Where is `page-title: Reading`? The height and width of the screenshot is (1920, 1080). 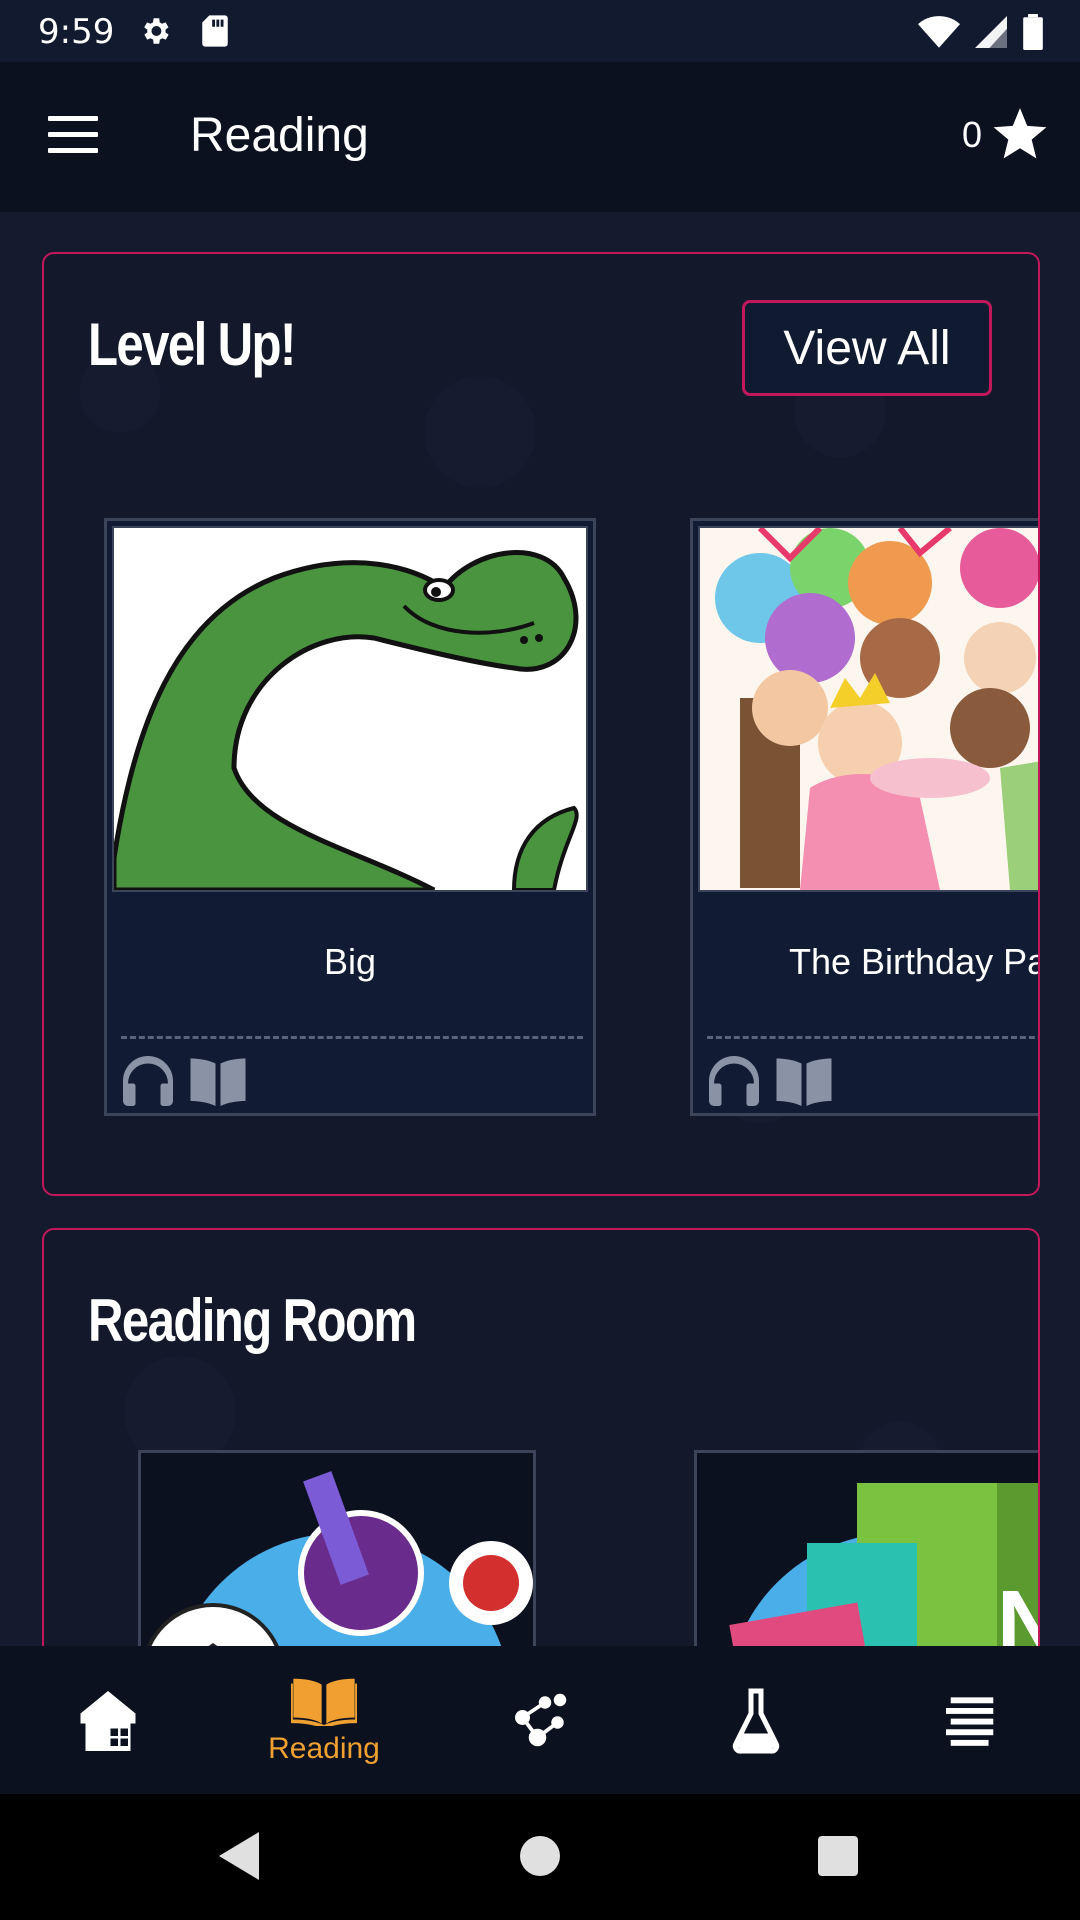 page-title: Reading is located at coordinates (279, 135).